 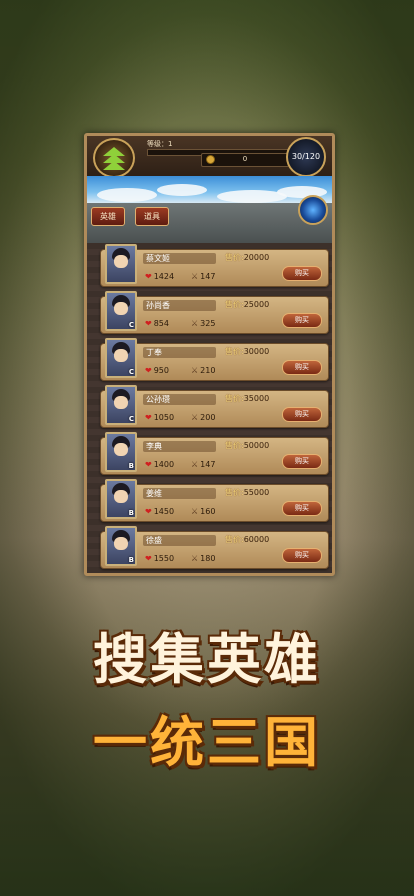 I want to click on hero-portrait, so click(x=121, y=264).